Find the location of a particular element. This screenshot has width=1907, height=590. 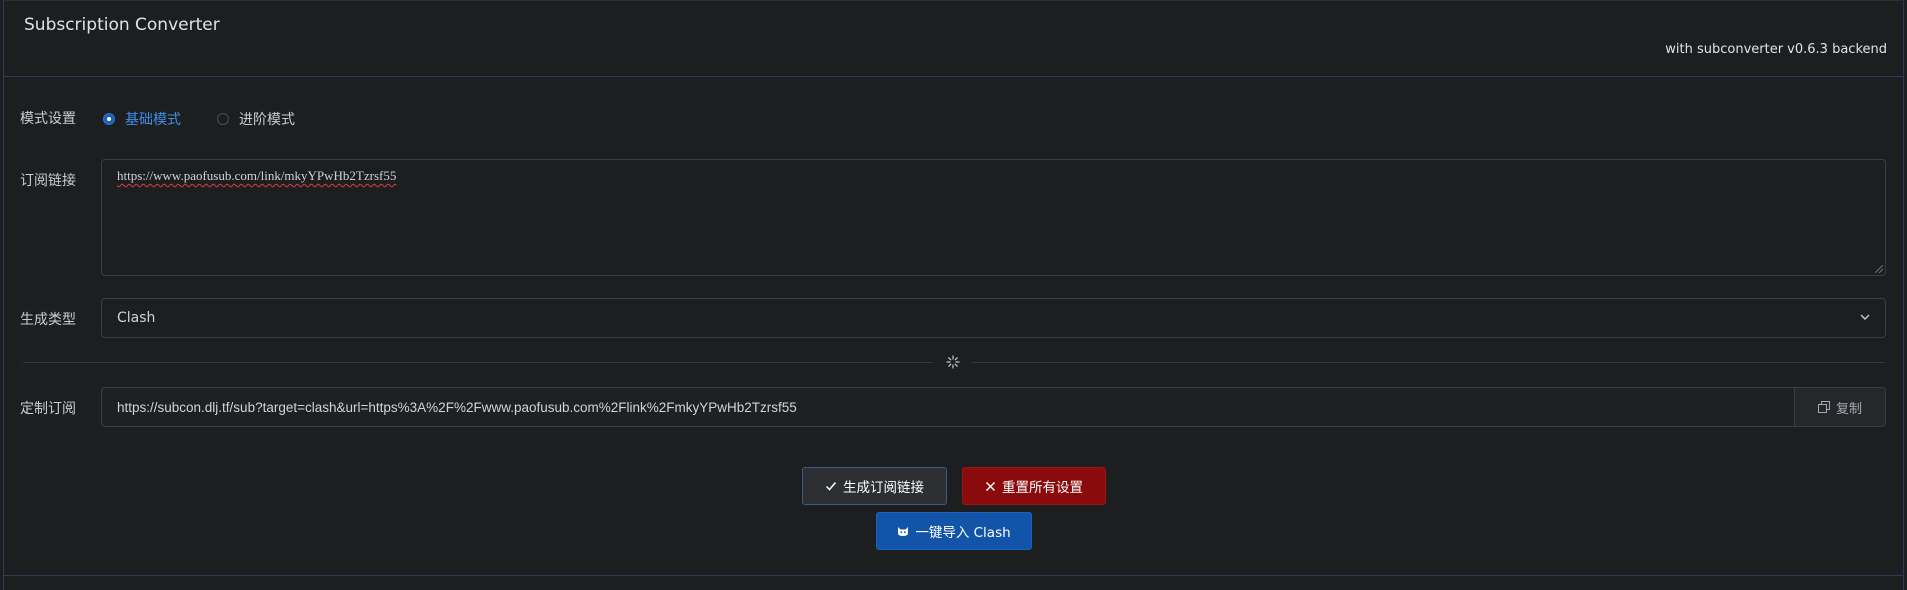

target-select: Clash is located at coordinates (993, 318).